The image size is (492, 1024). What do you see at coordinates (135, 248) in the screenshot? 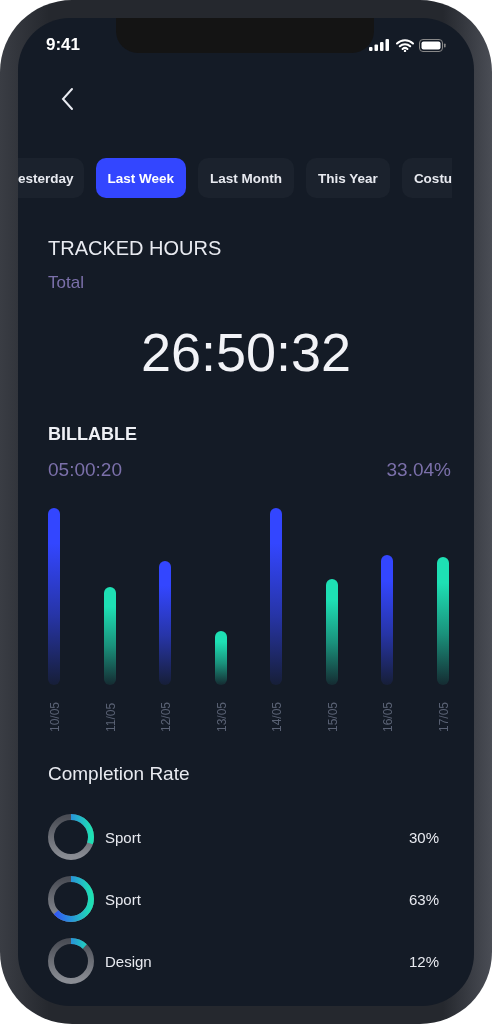
I see `section-title: TRACKED HOURS` at bounding box center [135, 248].